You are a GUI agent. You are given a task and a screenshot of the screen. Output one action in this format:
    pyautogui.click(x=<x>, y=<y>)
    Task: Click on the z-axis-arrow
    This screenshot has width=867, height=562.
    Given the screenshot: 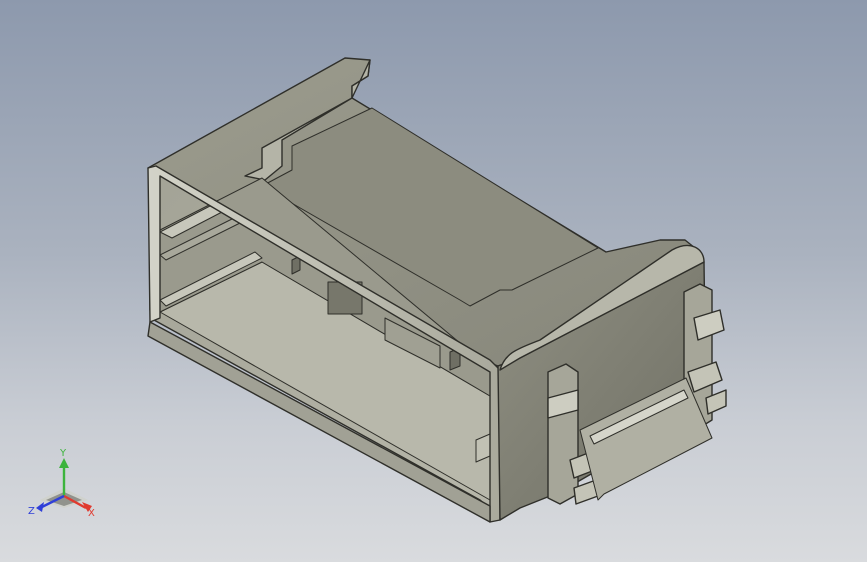 What is the action you would take?
    pyautogui.click(x=40, y=507)
    